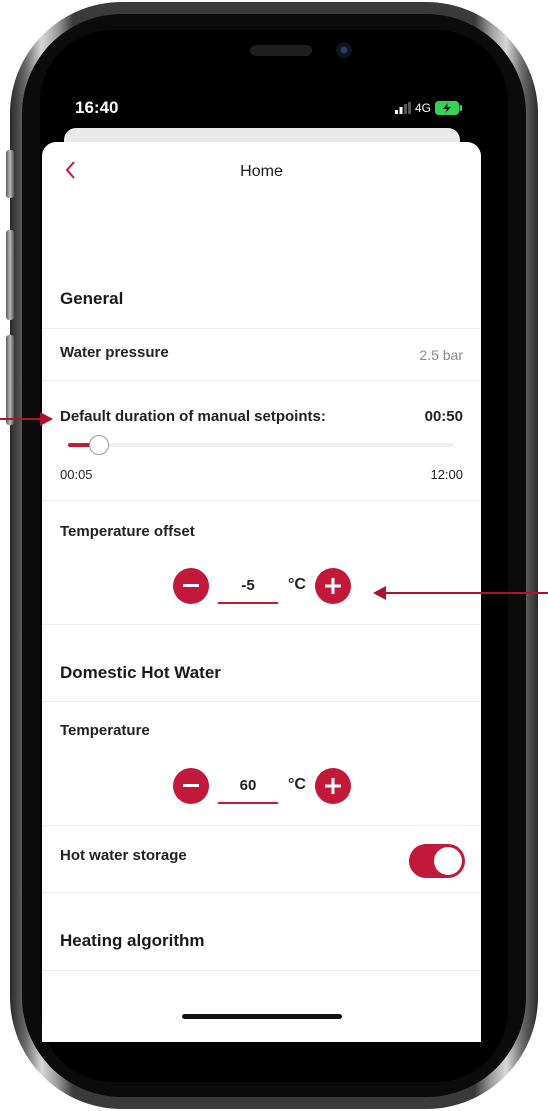  Describe the element at coordinates (10, 275) in the screenshot. I see `volume-up-button` at that location.